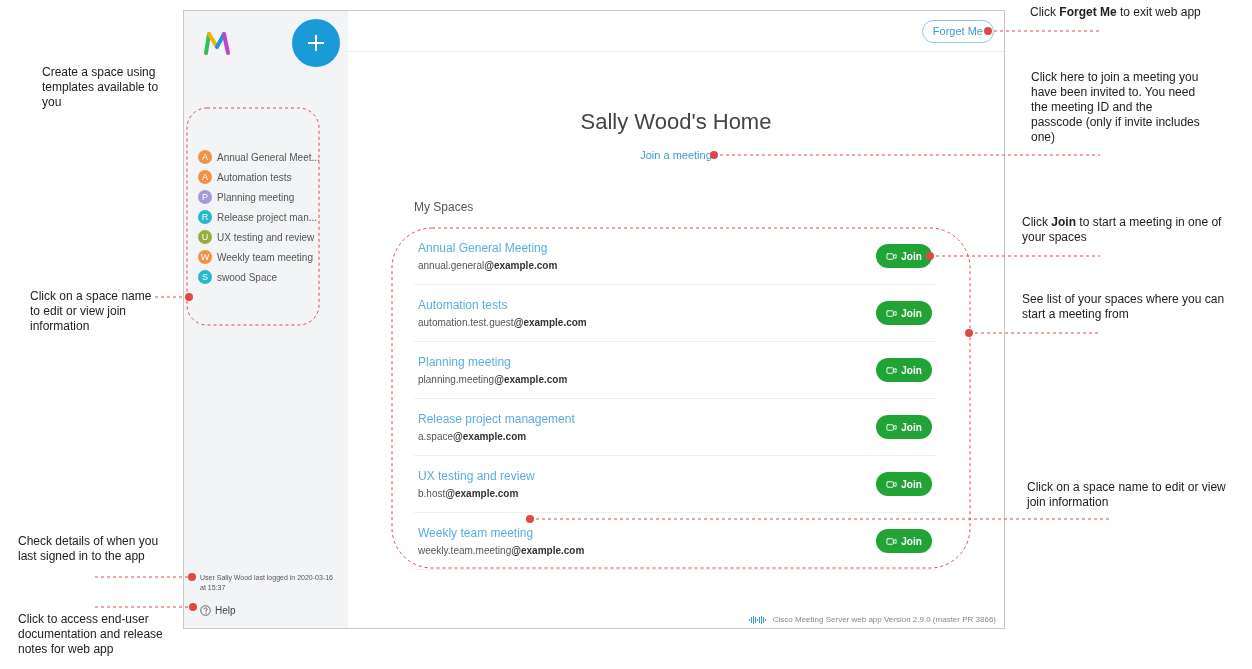 The image size is (1252, 669). I want to click on sidebar-item: swood Space, so click(247, 277).